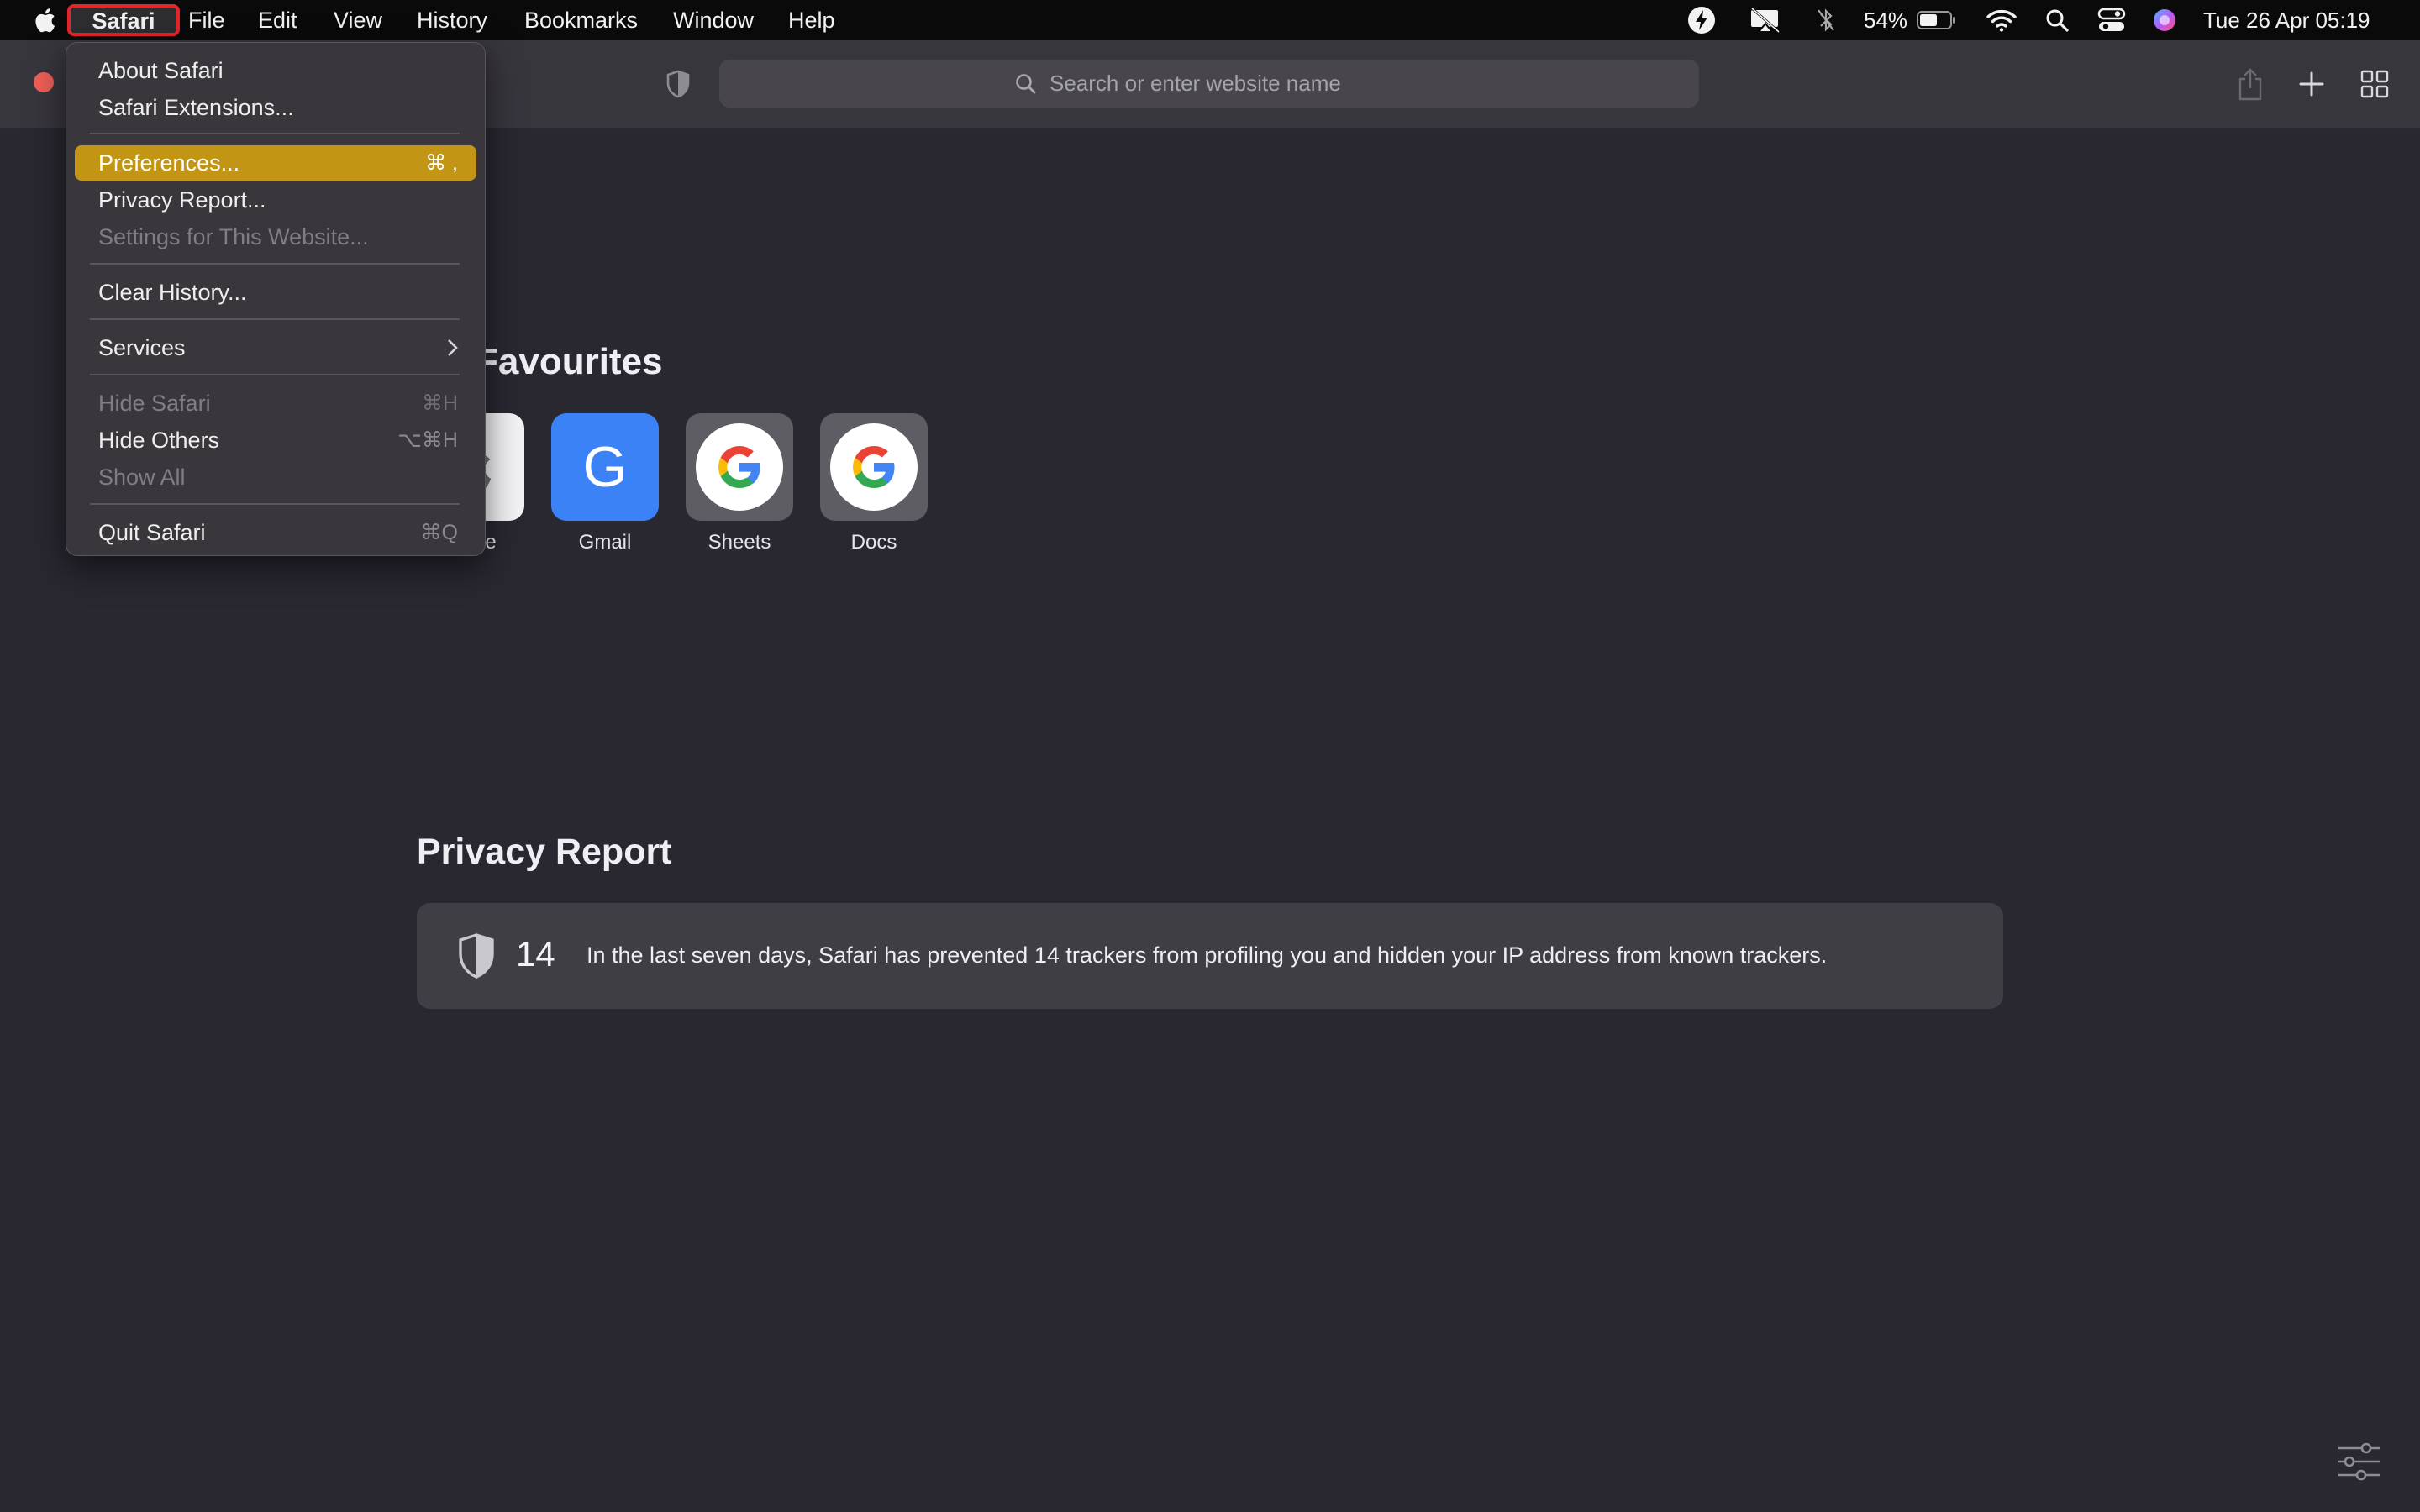 The height and width of the screenshot is (1512, 2420). What do you see at coordinates (2358, 1461) in the screenshot?
I see `customize-start-page-icon` at bounding box center [2358, 1461].